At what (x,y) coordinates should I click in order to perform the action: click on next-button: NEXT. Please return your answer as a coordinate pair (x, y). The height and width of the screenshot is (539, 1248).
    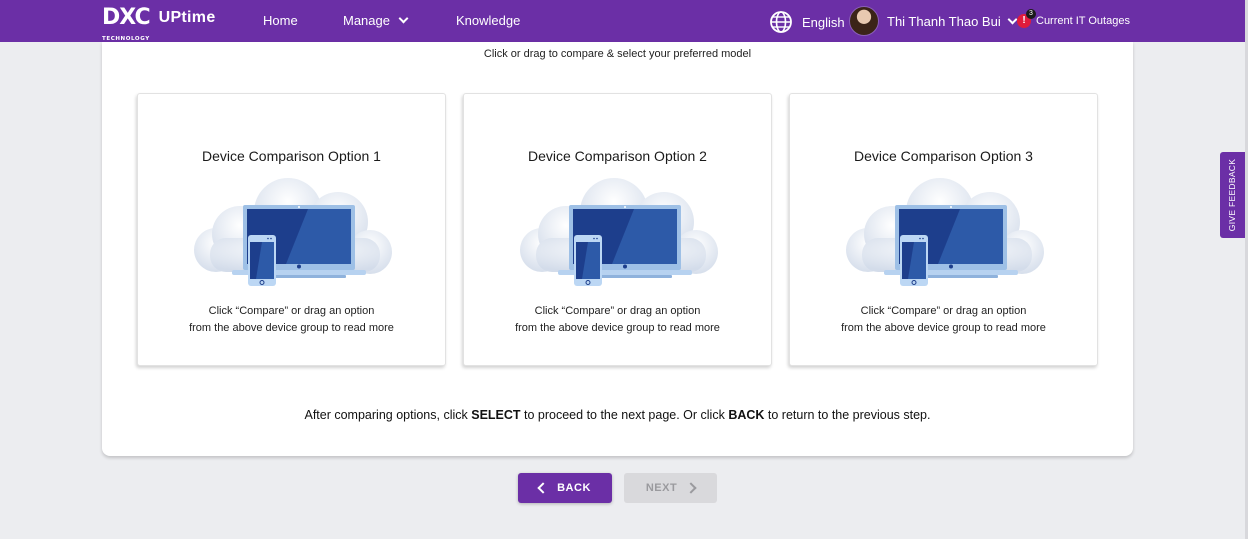
    Looking at the image, I should click on (670, 488).